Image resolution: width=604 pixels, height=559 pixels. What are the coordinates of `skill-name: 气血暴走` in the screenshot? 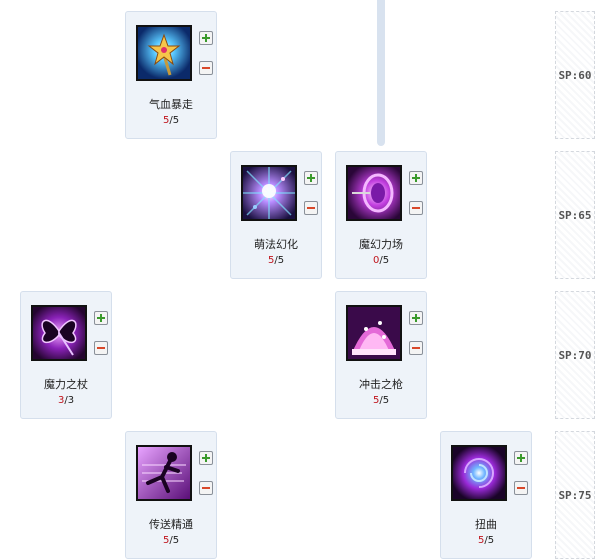 It's located at (171, 104).